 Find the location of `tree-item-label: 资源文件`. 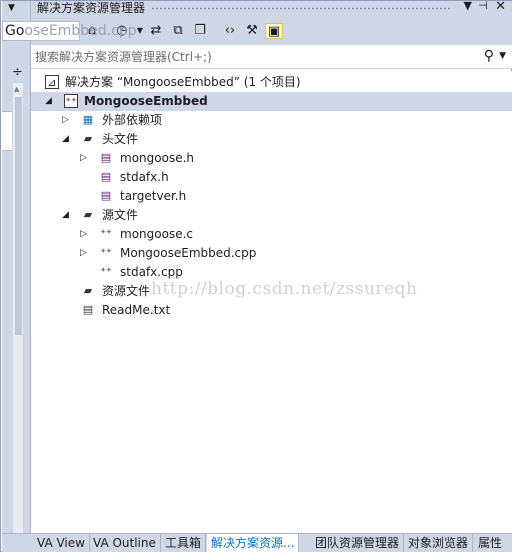

tree-item-label: 资源文件 is located at coordinates (126, 291).